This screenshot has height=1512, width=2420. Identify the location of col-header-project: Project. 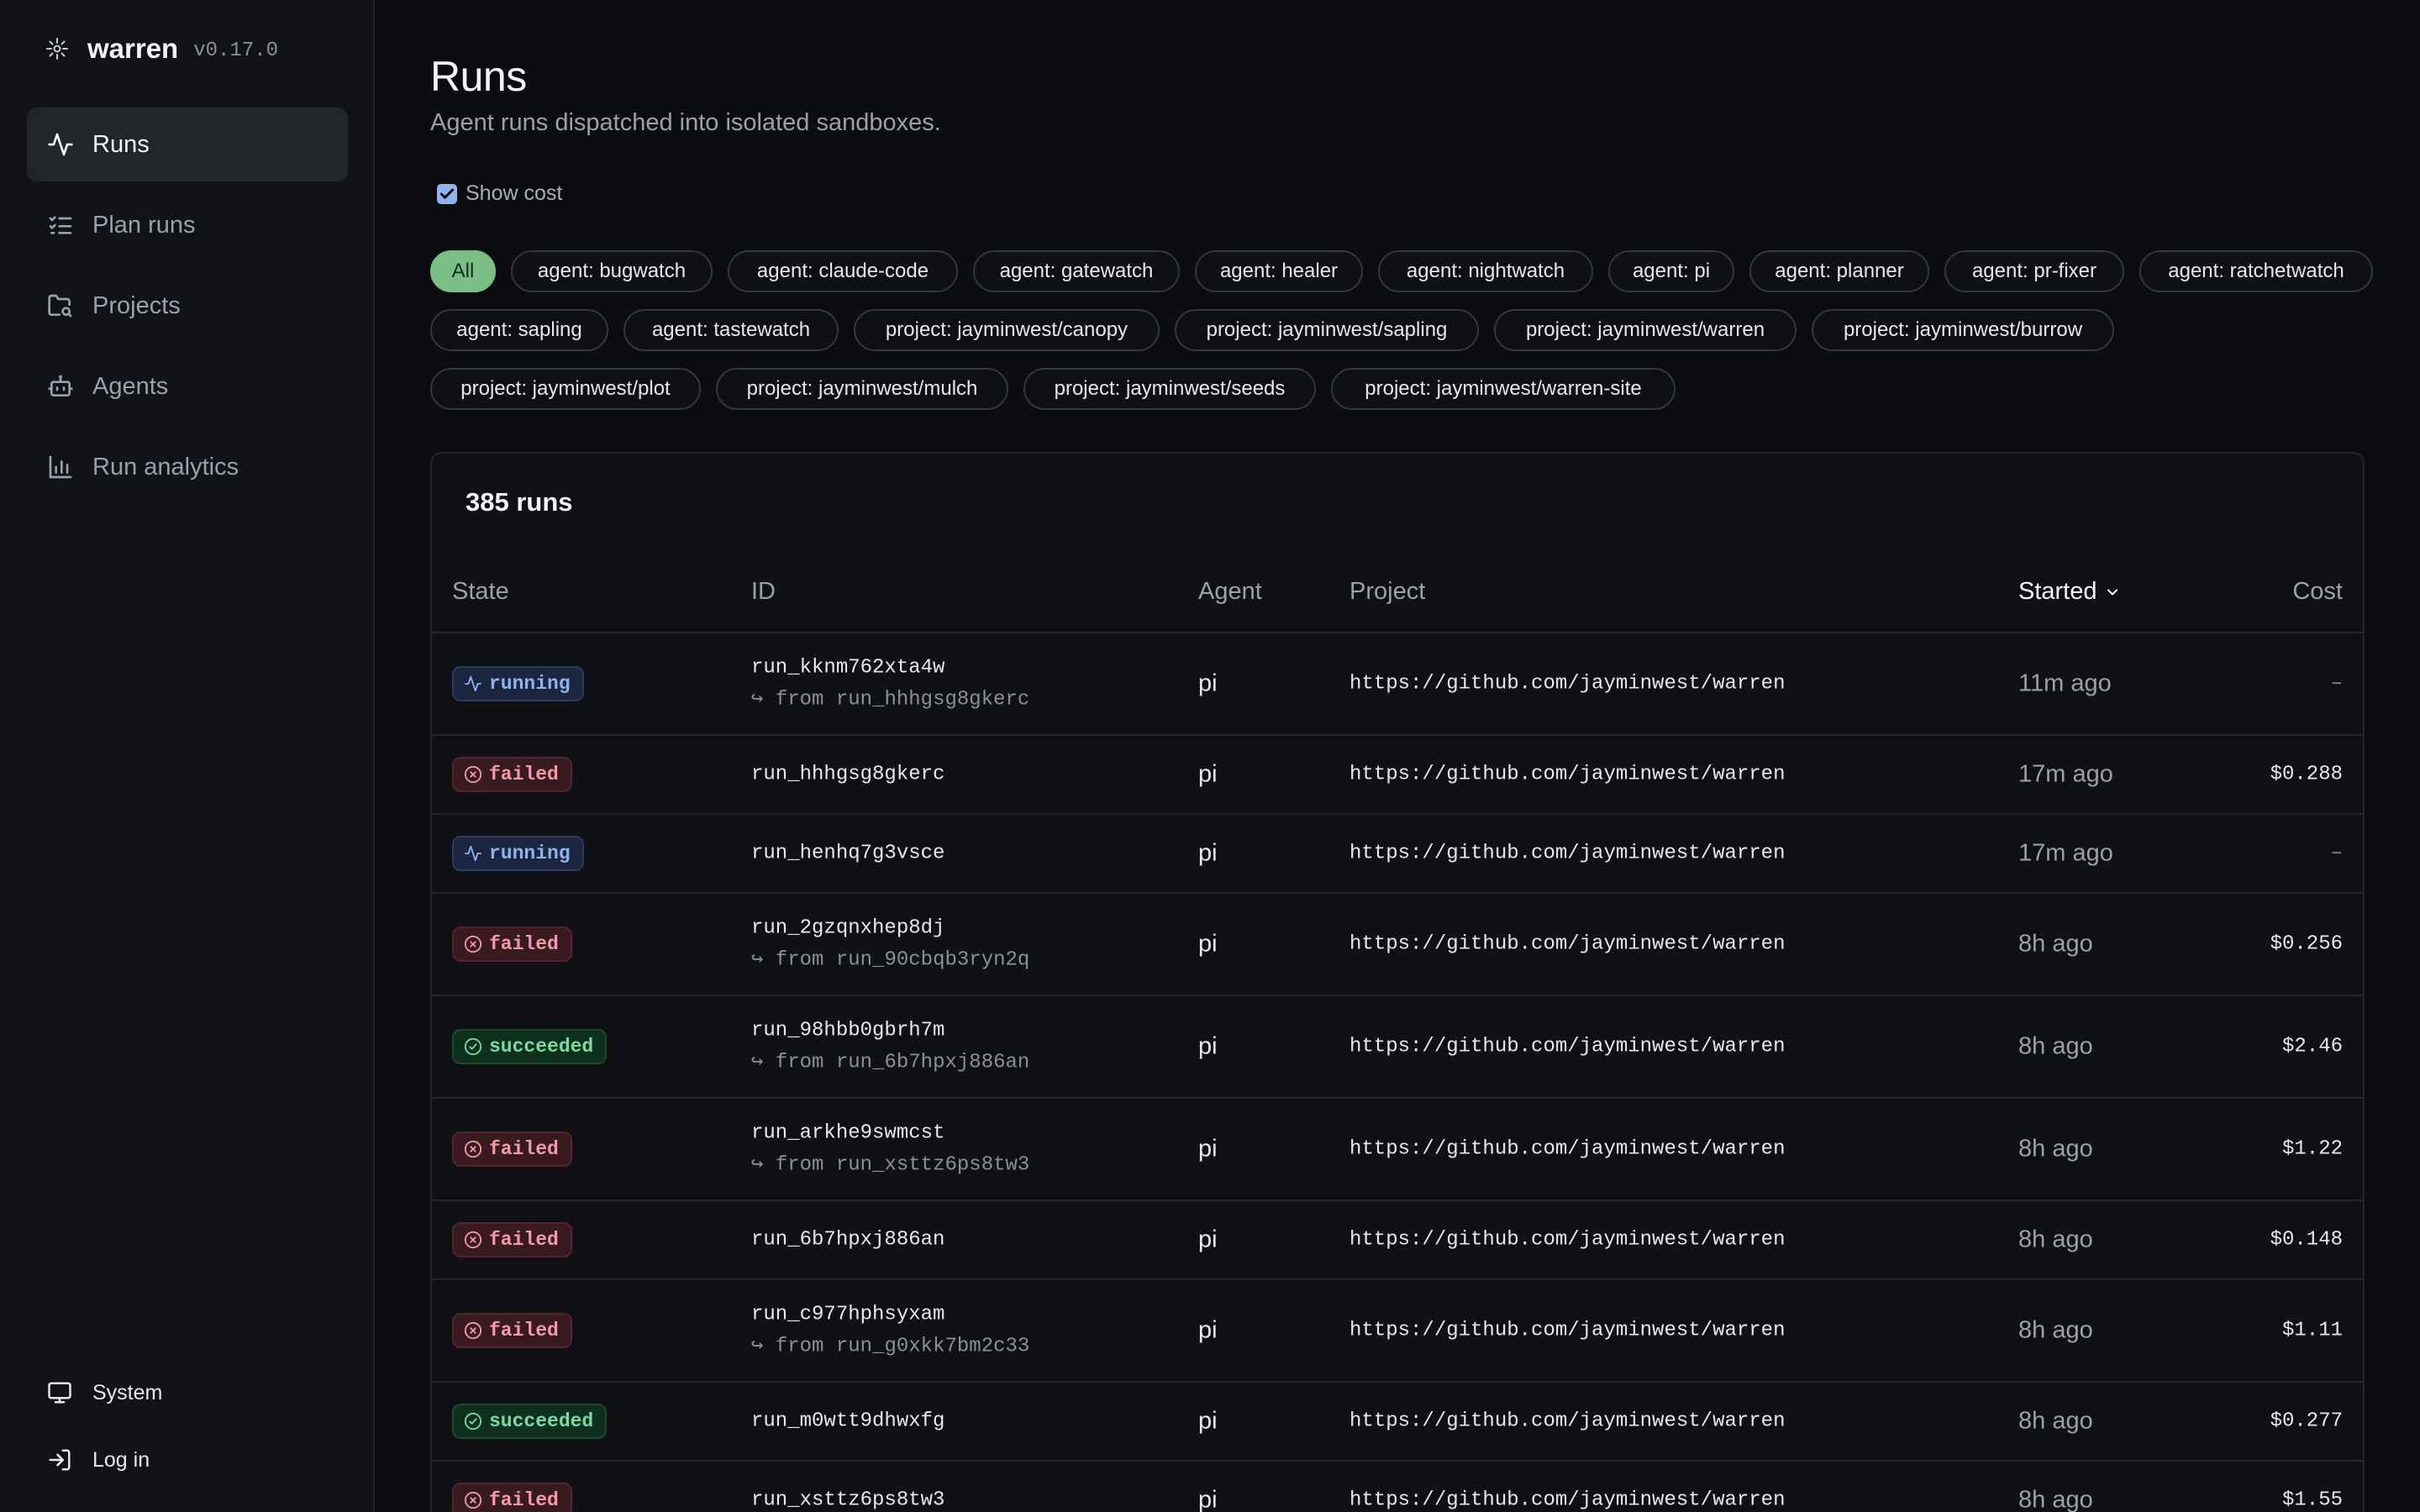
(1387, 592).